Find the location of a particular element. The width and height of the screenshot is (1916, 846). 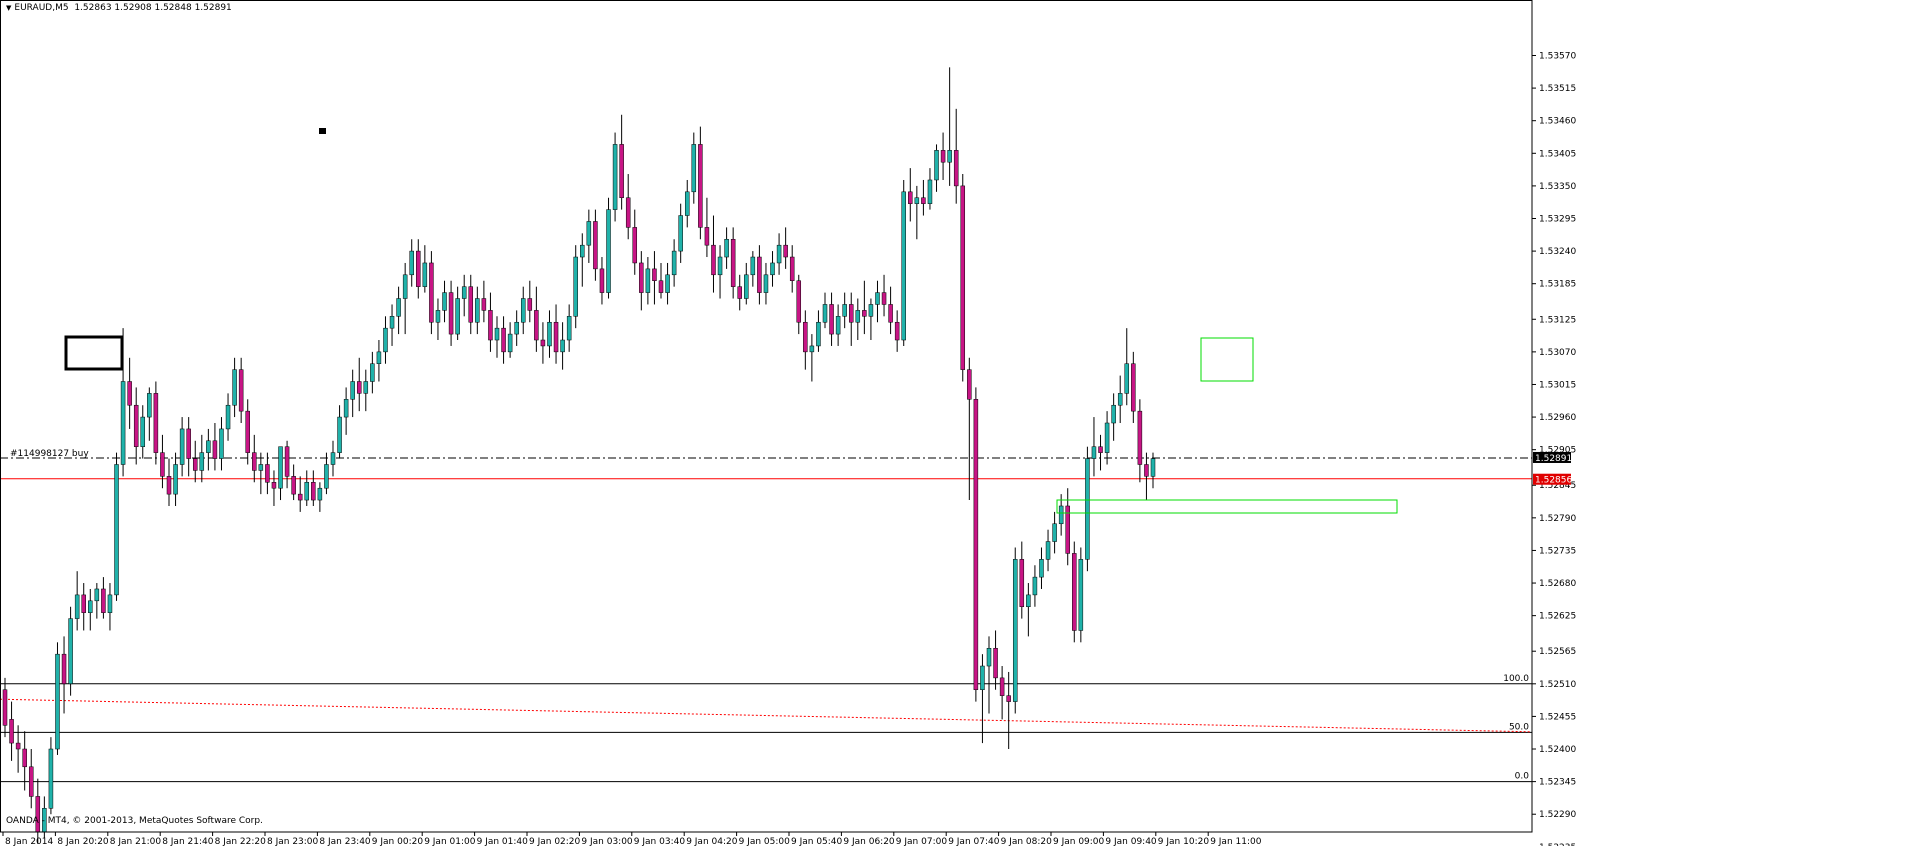

y-tick-label: 1.52400 is located at coordinates (1557, 750).